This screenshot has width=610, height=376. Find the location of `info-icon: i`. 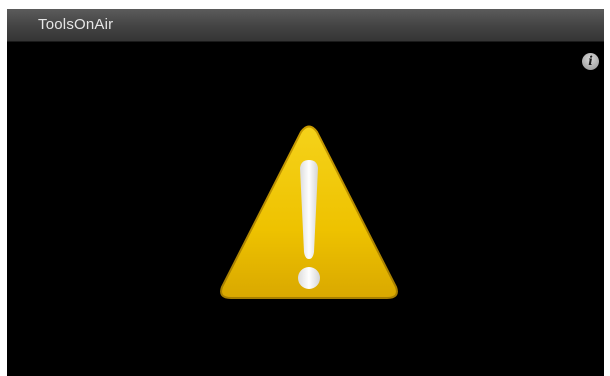

info-icon: i is located at coordinates (590, 61).